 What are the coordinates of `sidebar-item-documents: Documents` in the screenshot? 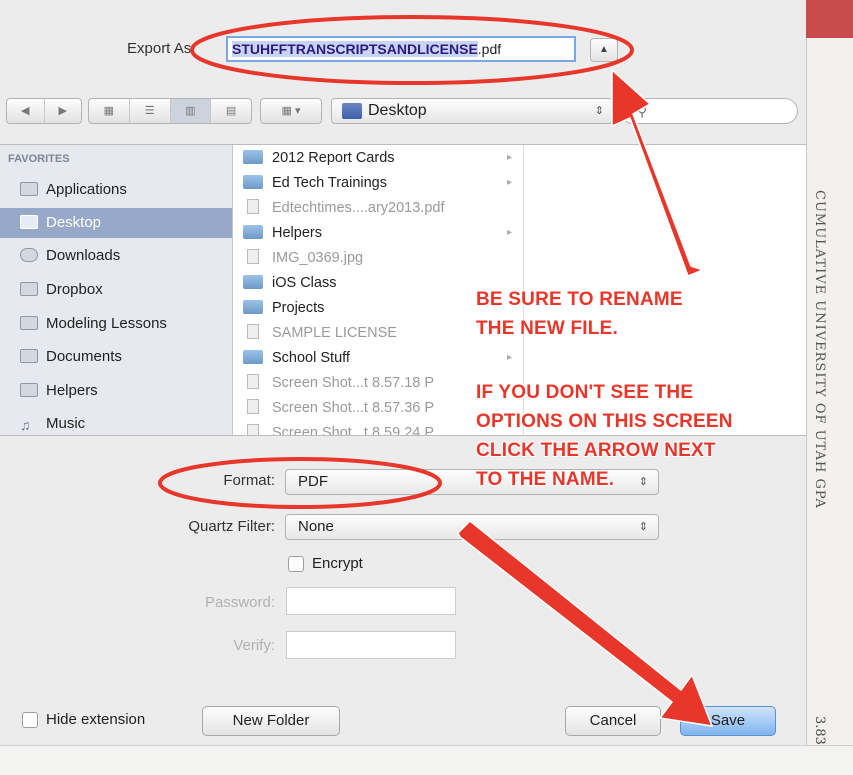 It's located at (116, 357).